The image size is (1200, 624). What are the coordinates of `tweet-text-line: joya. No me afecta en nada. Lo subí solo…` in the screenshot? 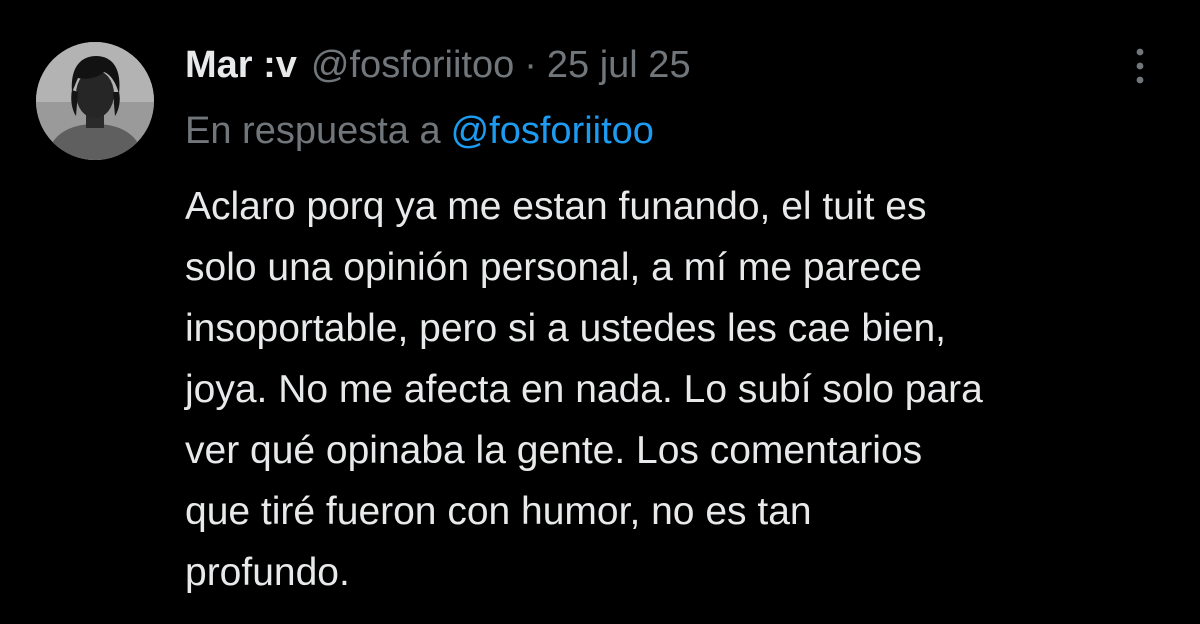 It's located at (584, 389).